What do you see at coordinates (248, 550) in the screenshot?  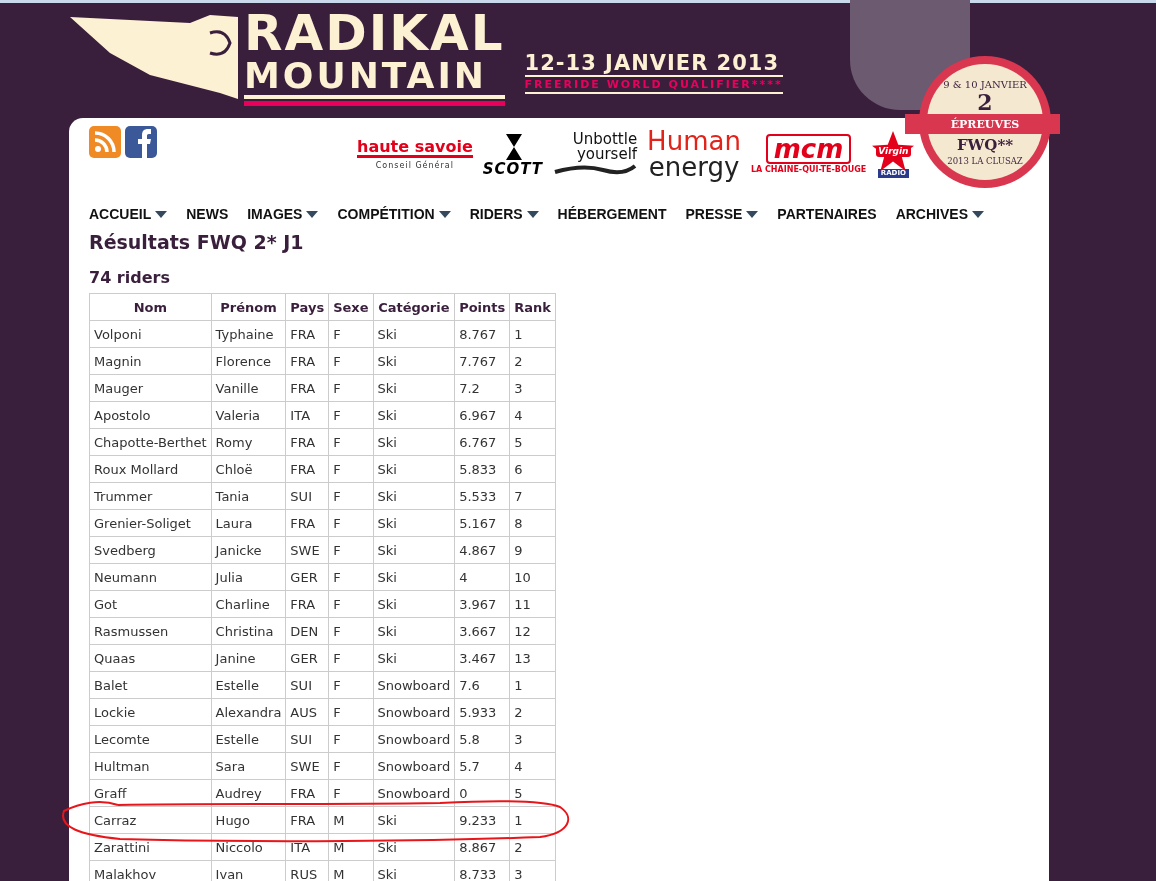 I see `table-cell: Janicke` at bounding box center [248, 550].